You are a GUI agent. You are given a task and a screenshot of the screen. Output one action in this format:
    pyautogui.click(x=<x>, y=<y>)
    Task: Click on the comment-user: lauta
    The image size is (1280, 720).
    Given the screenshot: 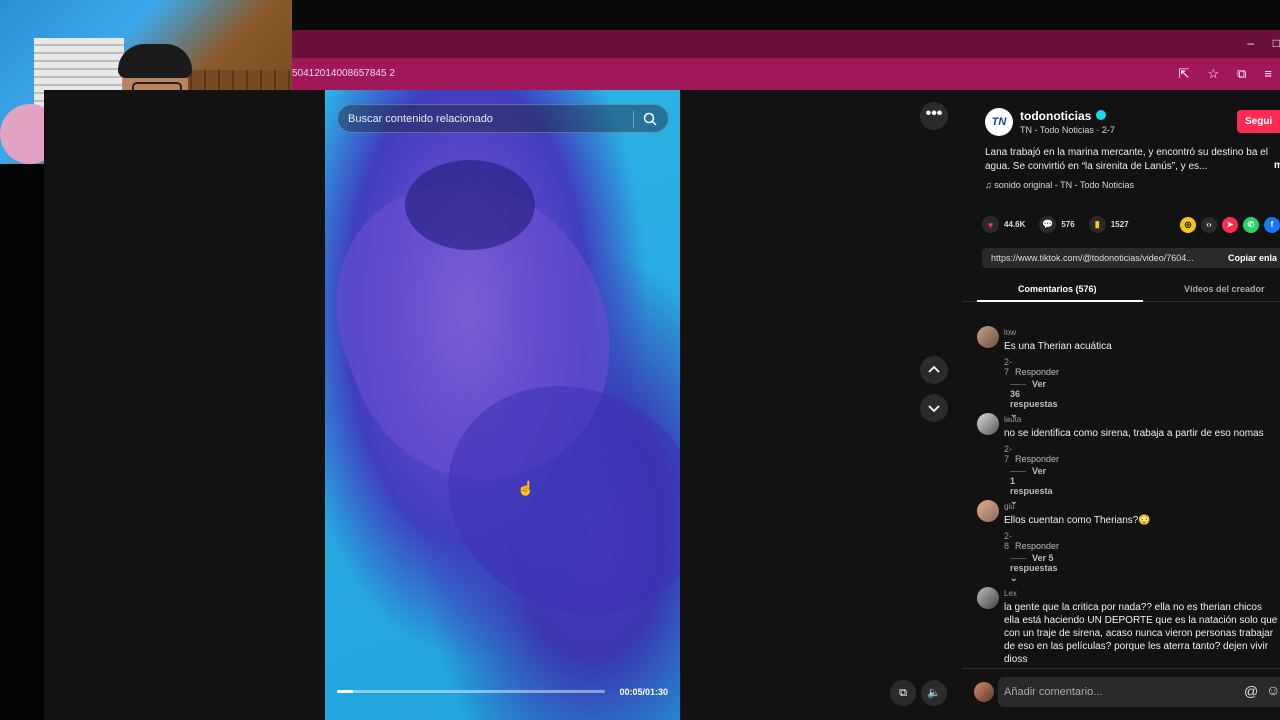 What is the action you would take?
    pyautogui.click(x=1012, y=419)
    